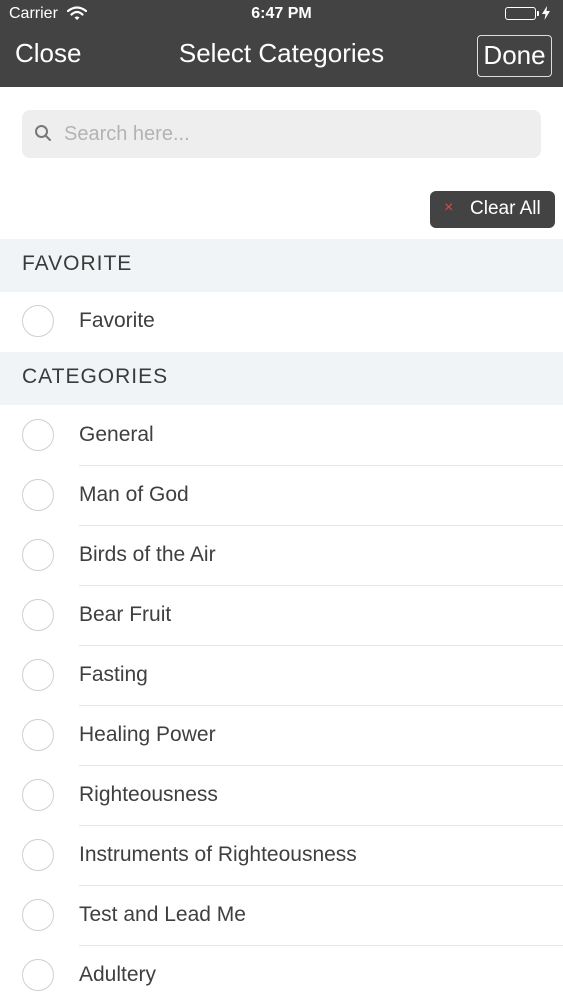 This screenshot has width=563, height=1006. Describe the element at coordinates (281, 976) in the screenshot. I see `list-item: Adultery` at that location.